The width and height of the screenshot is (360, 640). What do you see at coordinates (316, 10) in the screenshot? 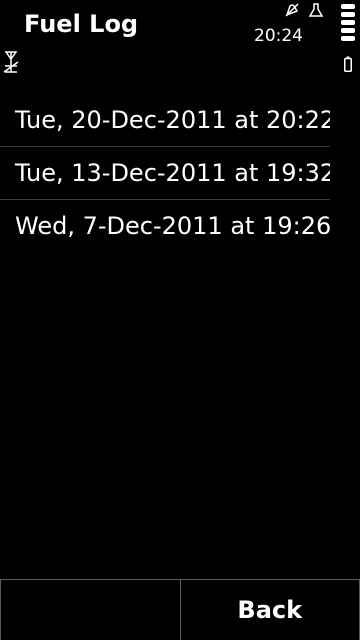
I see `profile-icon` at bounding box center [316, 10].